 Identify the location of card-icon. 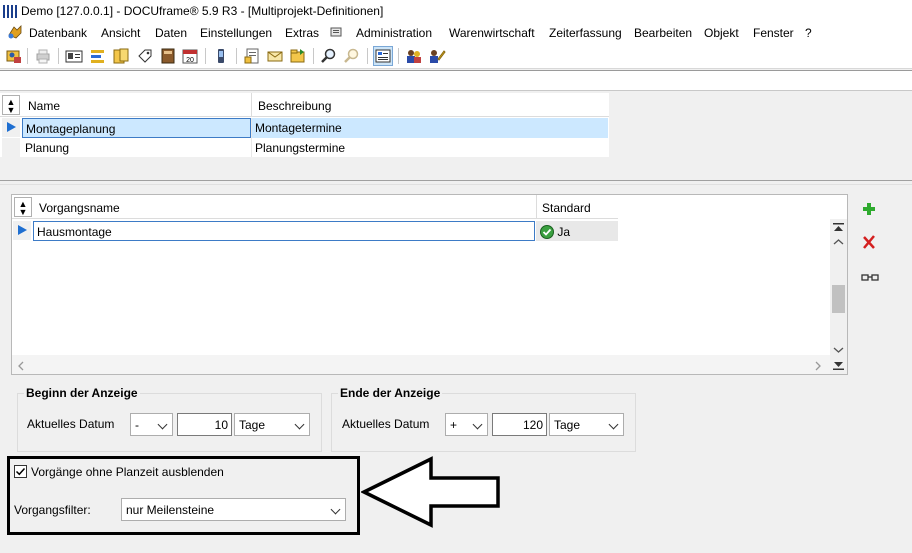
(74, 56).